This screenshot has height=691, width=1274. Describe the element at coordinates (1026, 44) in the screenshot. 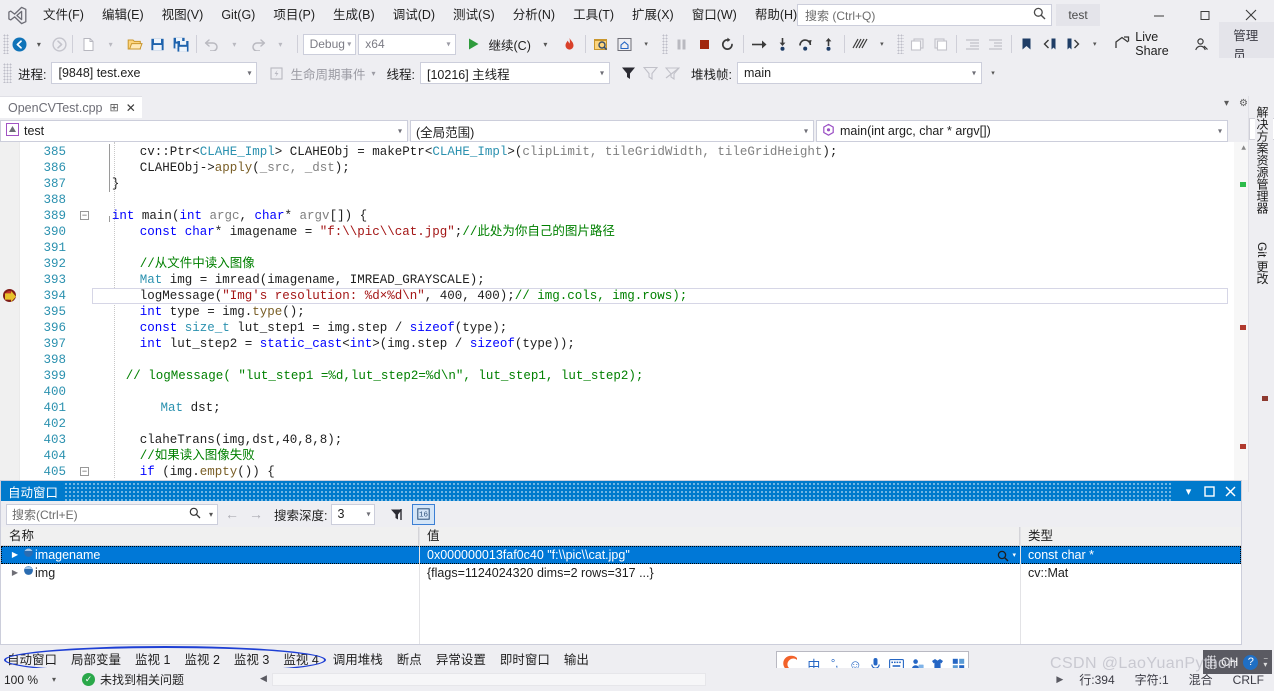

I see `bookmark-icon` at that location.